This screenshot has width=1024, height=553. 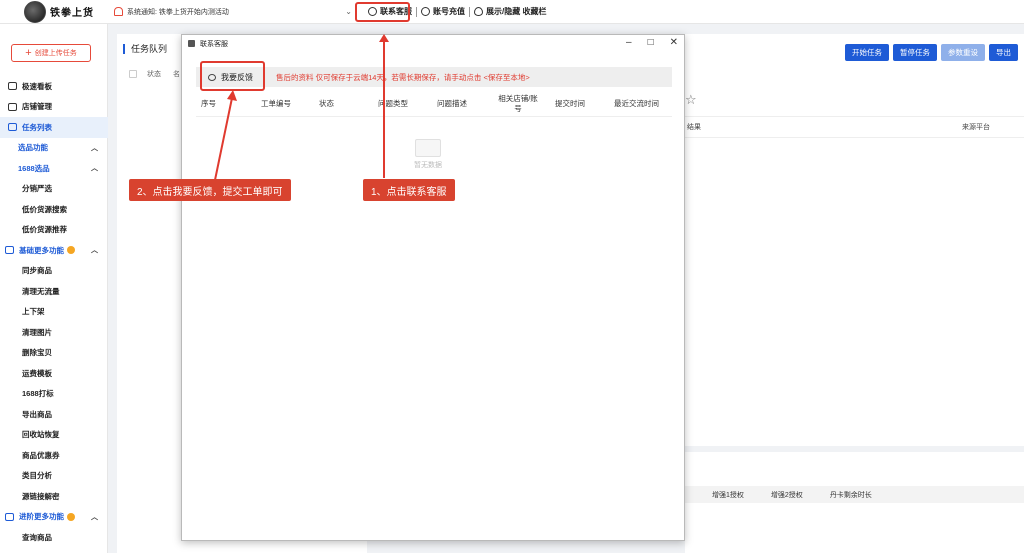 What do you see at coordinates (449, 11) in the screenshot?
I see `account-recharge-label: 账号充值` at bounding box center [449, 11].